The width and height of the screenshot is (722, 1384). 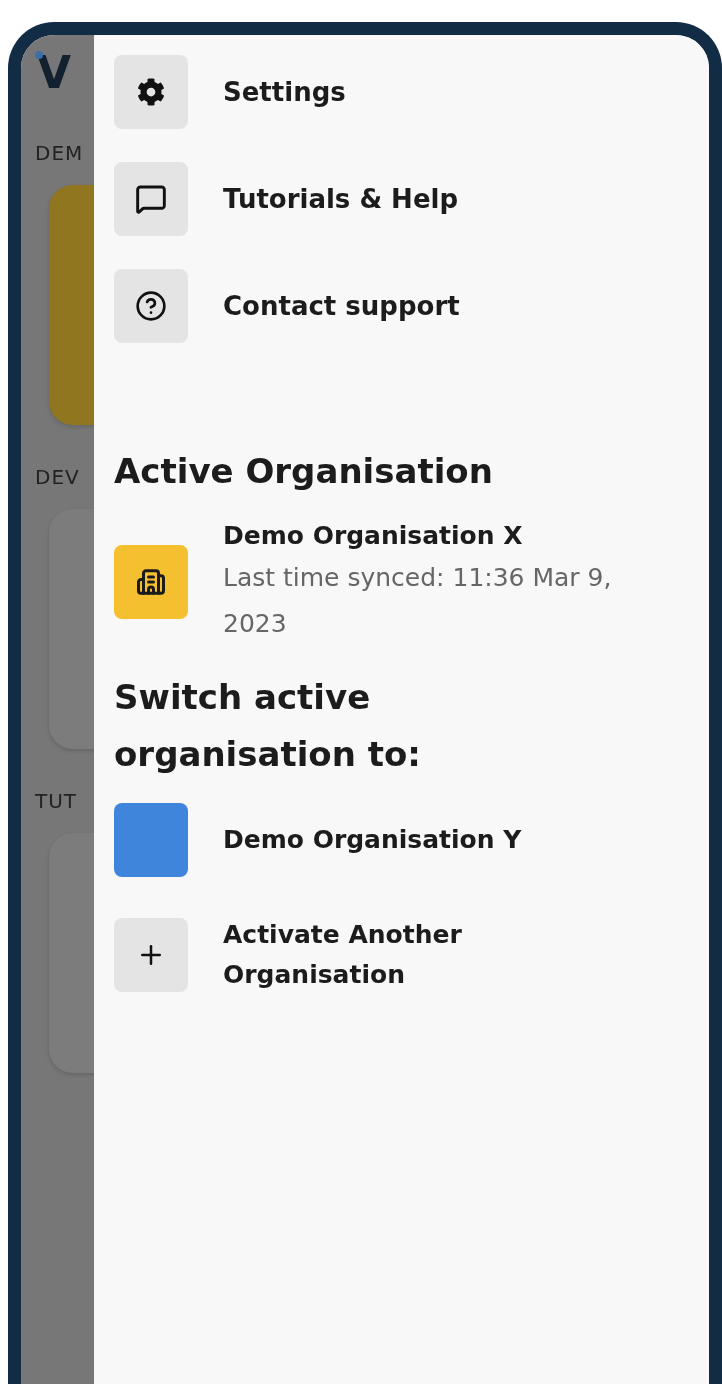 What do you see at coordinates (58, 477) in the screenshot?
I see `section-label: DEV` at bounding box center [58, 477].